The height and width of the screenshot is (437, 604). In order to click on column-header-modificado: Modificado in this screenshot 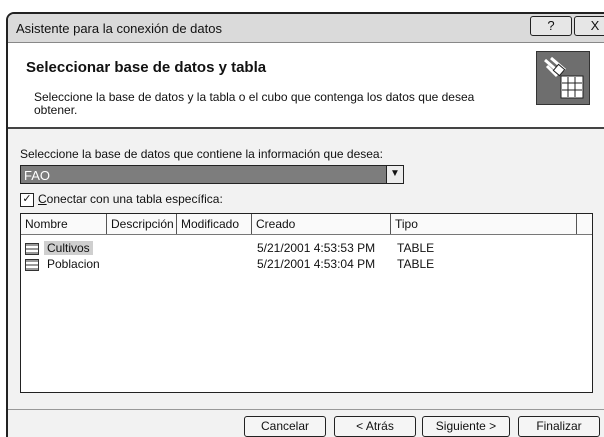, I will do `click(214, 224)`.